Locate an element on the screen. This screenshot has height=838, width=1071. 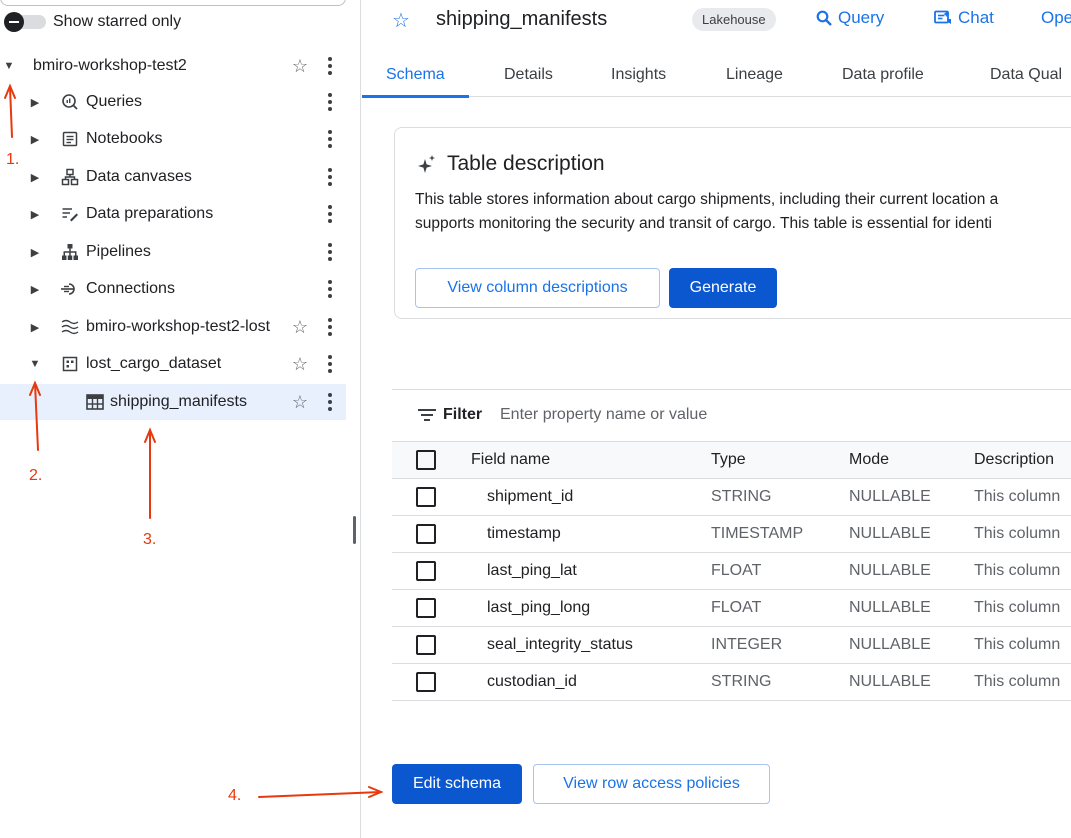
annotation-label: 1. is located at coordinates (13, 159).